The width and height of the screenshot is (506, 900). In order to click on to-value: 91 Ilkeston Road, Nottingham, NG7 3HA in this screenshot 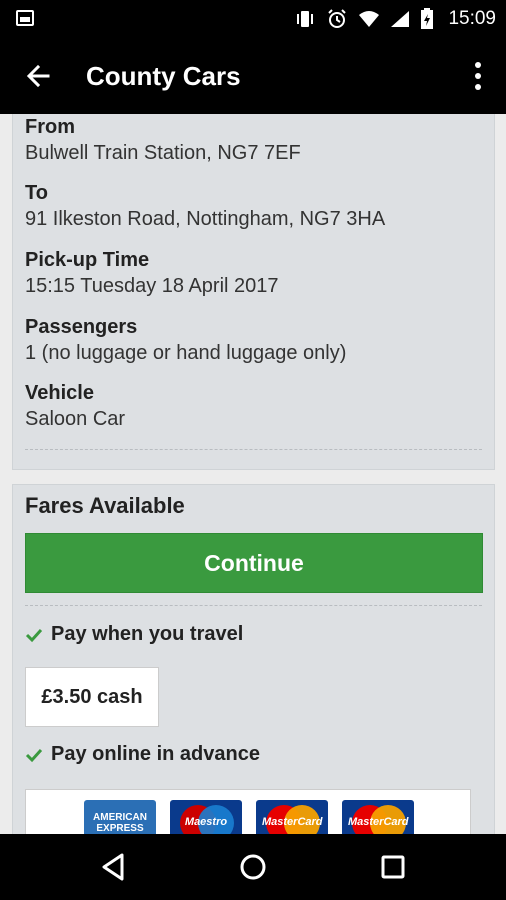, I will do `click(205, 219)`.